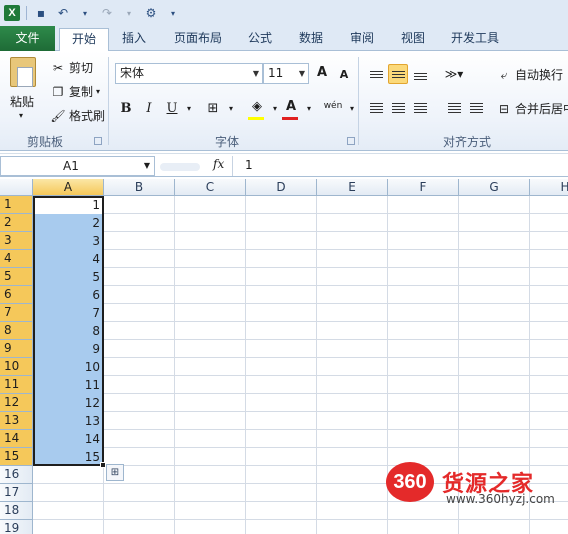 The image size is (568, 534). What do you see at coordinates (126, 109) in the screenshot?
I see `bold-button: B` at bounding box center [126, 109].